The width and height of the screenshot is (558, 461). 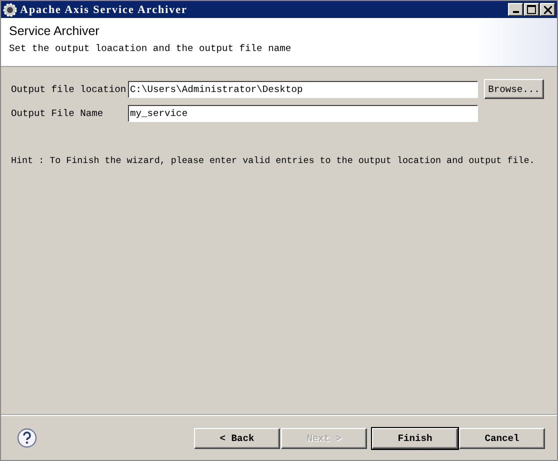 What do you see at coordinates (237, 438) in the screenshot?
I see `wizard-button: < Back` at bounding box center [237, 438].